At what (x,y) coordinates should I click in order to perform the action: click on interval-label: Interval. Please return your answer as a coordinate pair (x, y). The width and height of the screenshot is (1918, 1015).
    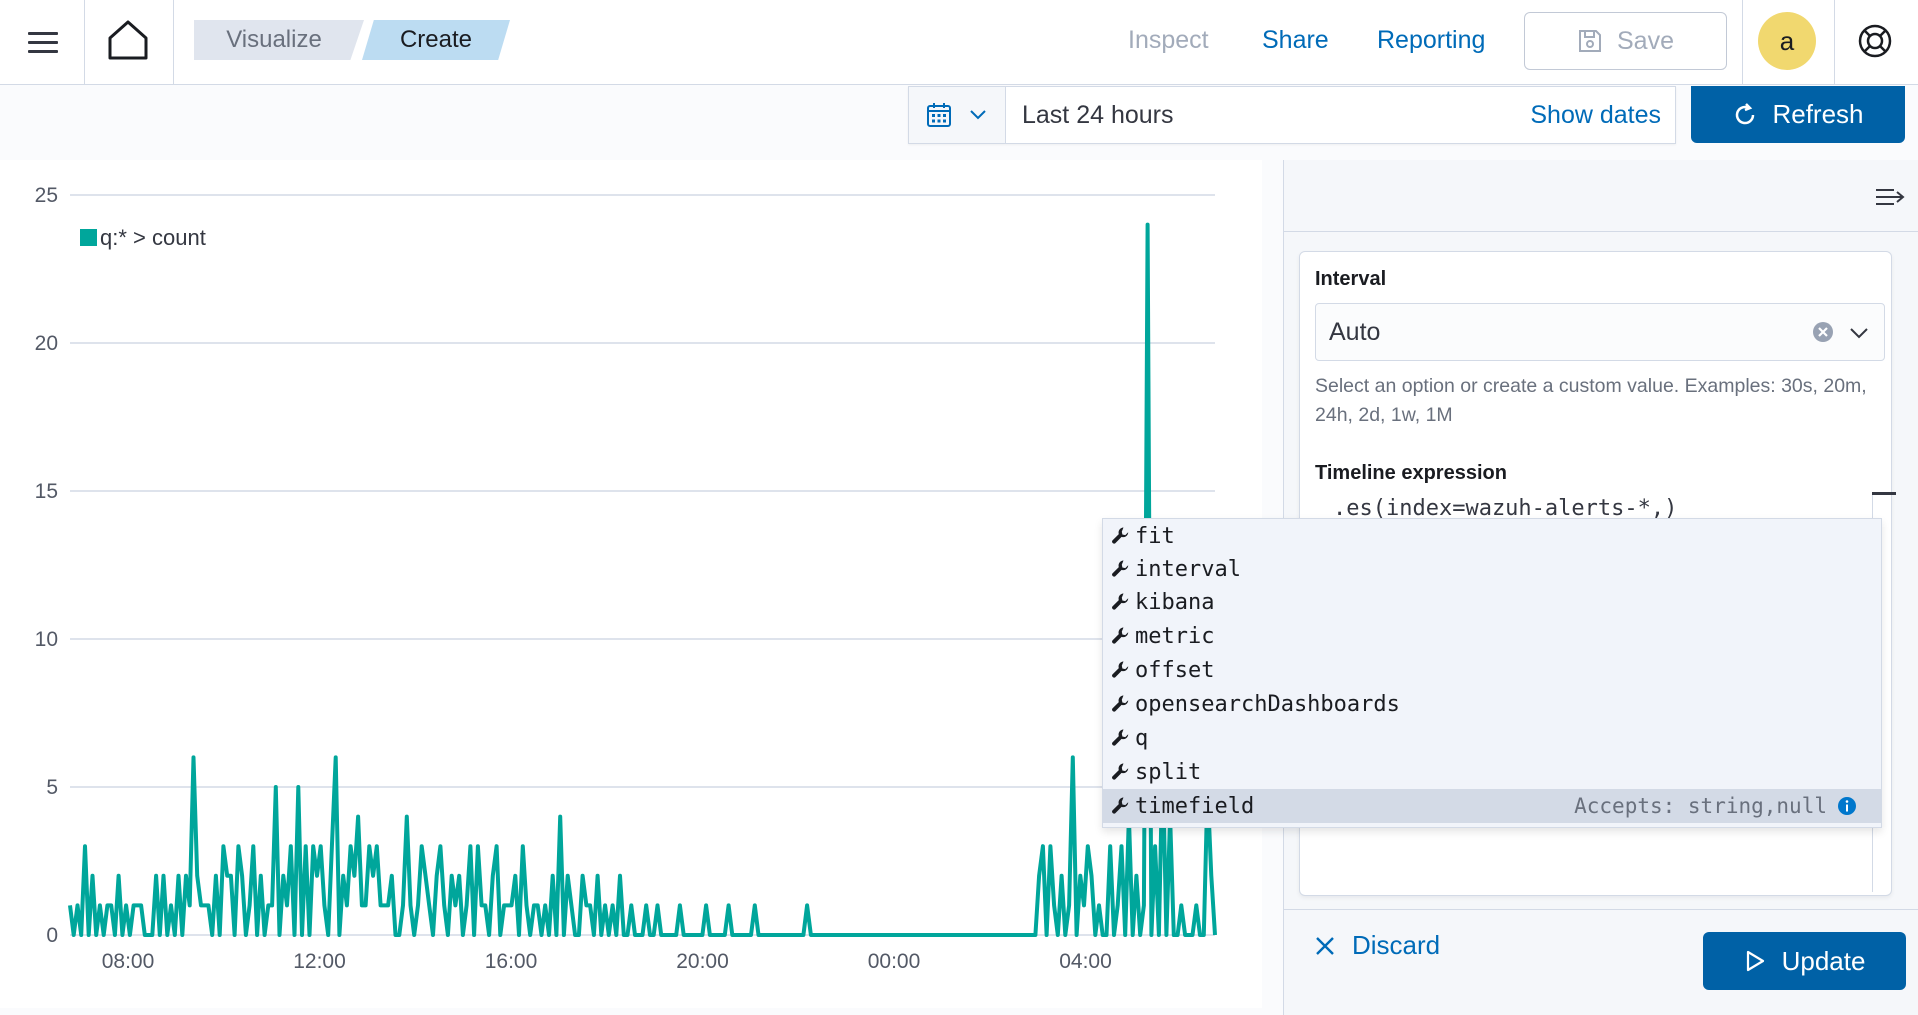
    Looking at the image, I should click on (1351, 279).